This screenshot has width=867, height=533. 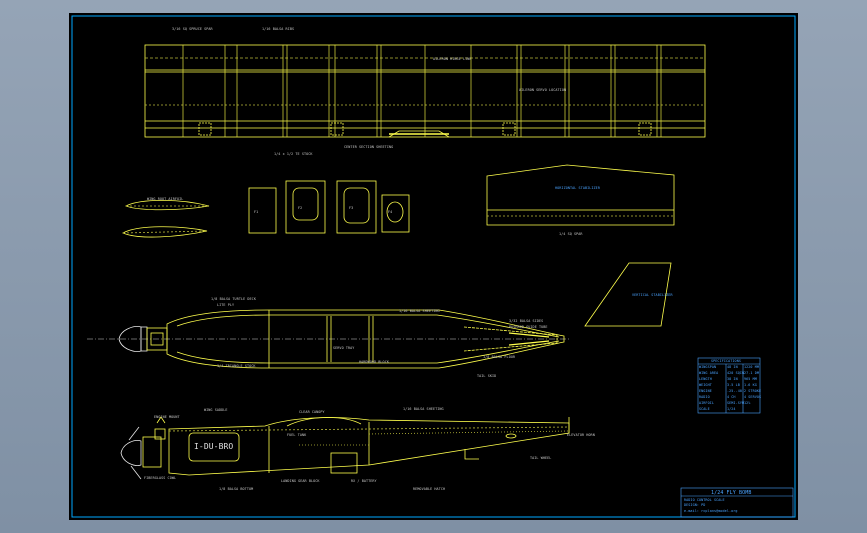 I want to click on label-center-section: CENTER SECTION SHEETING, so click(x=369, y=147).